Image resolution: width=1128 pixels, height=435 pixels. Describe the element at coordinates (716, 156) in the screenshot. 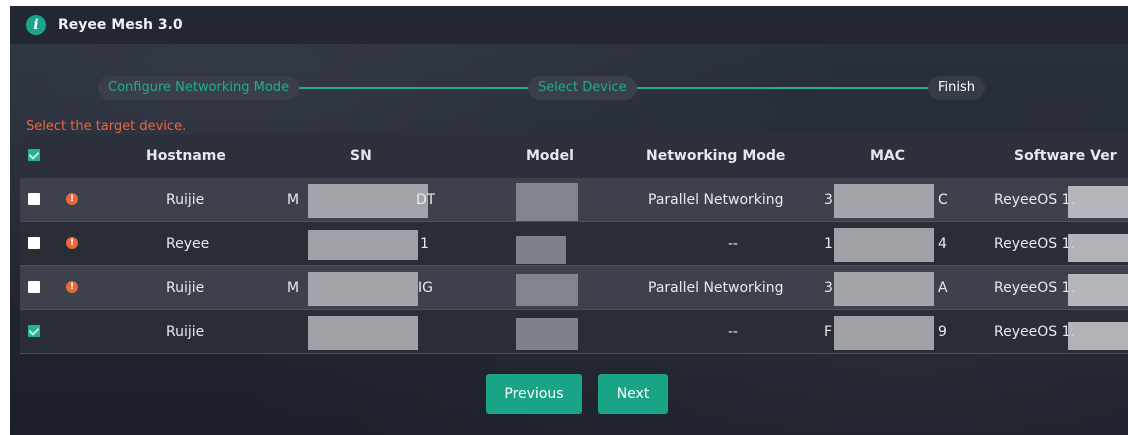

I see `column-header-networking-mode: Networking Mode` at that location.